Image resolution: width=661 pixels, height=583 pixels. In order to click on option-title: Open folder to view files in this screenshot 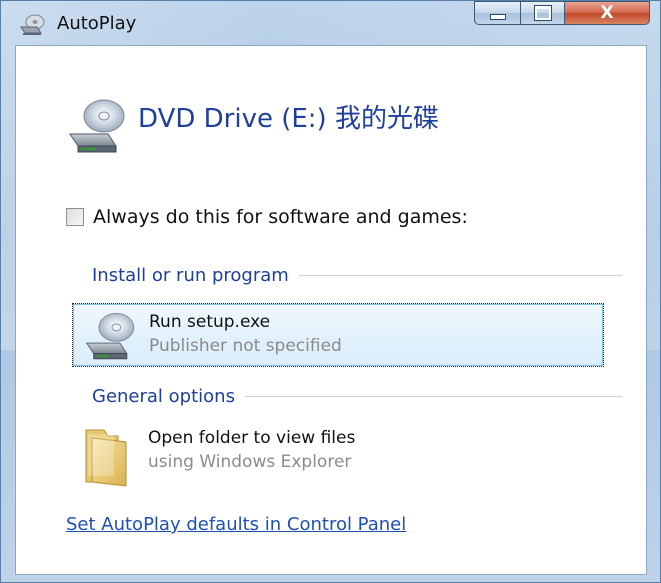, I will do `click(252, 438)`.